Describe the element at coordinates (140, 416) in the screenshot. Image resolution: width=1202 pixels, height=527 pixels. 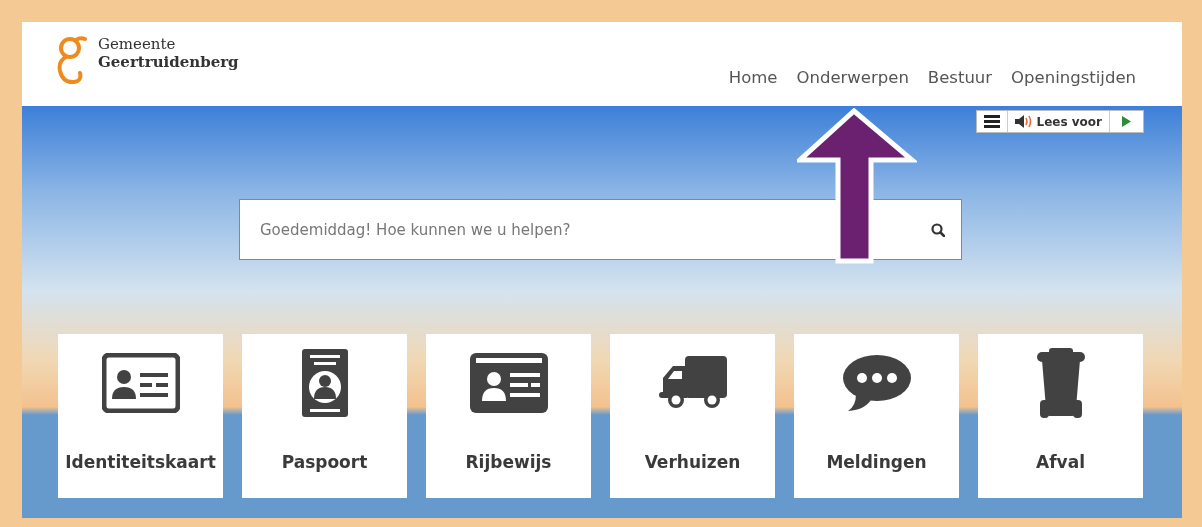
I see `service-tile: Identiteitskaart` at that location.